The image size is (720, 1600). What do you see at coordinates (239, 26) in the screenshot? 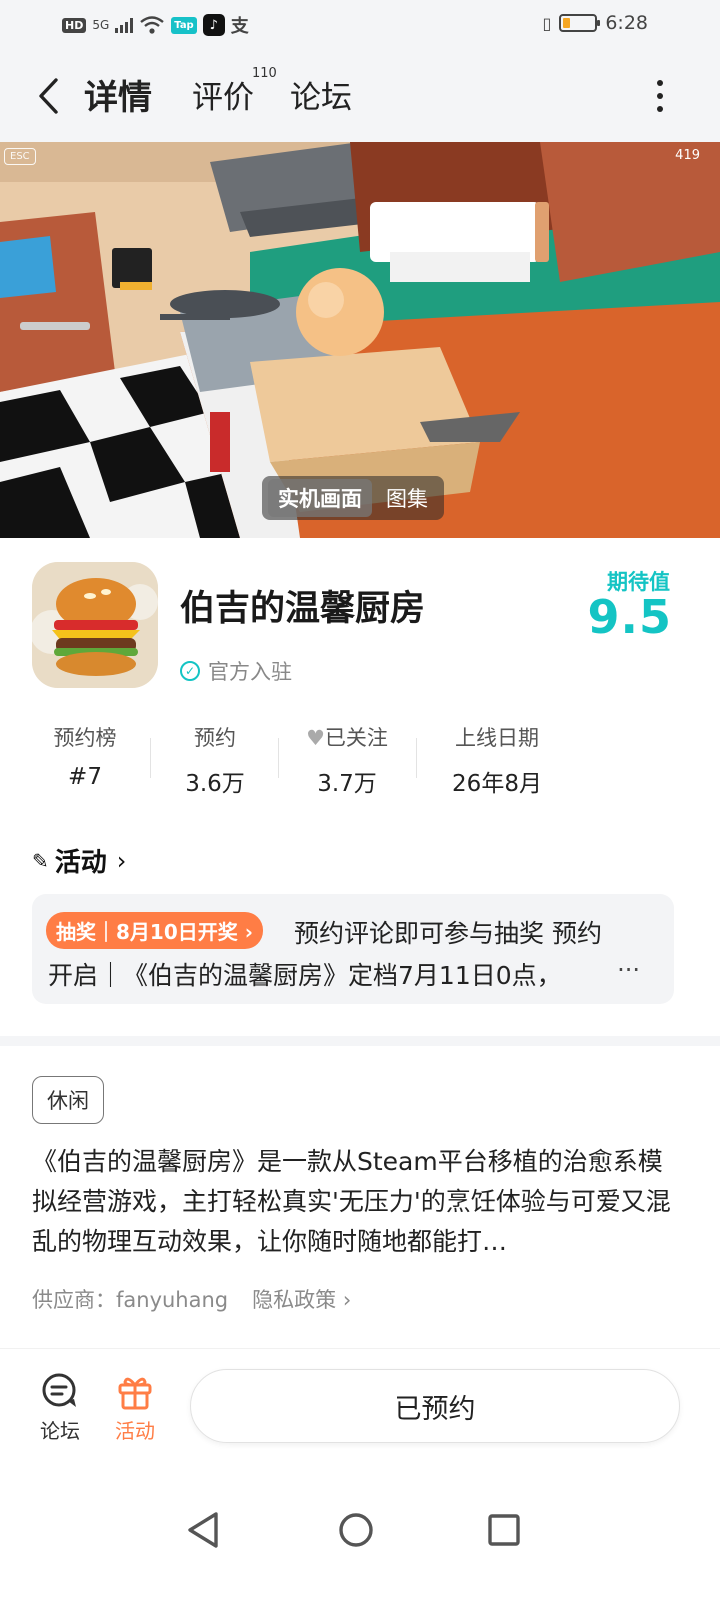
I see `alipay-icon: 支` at bounding box center [239, 26].